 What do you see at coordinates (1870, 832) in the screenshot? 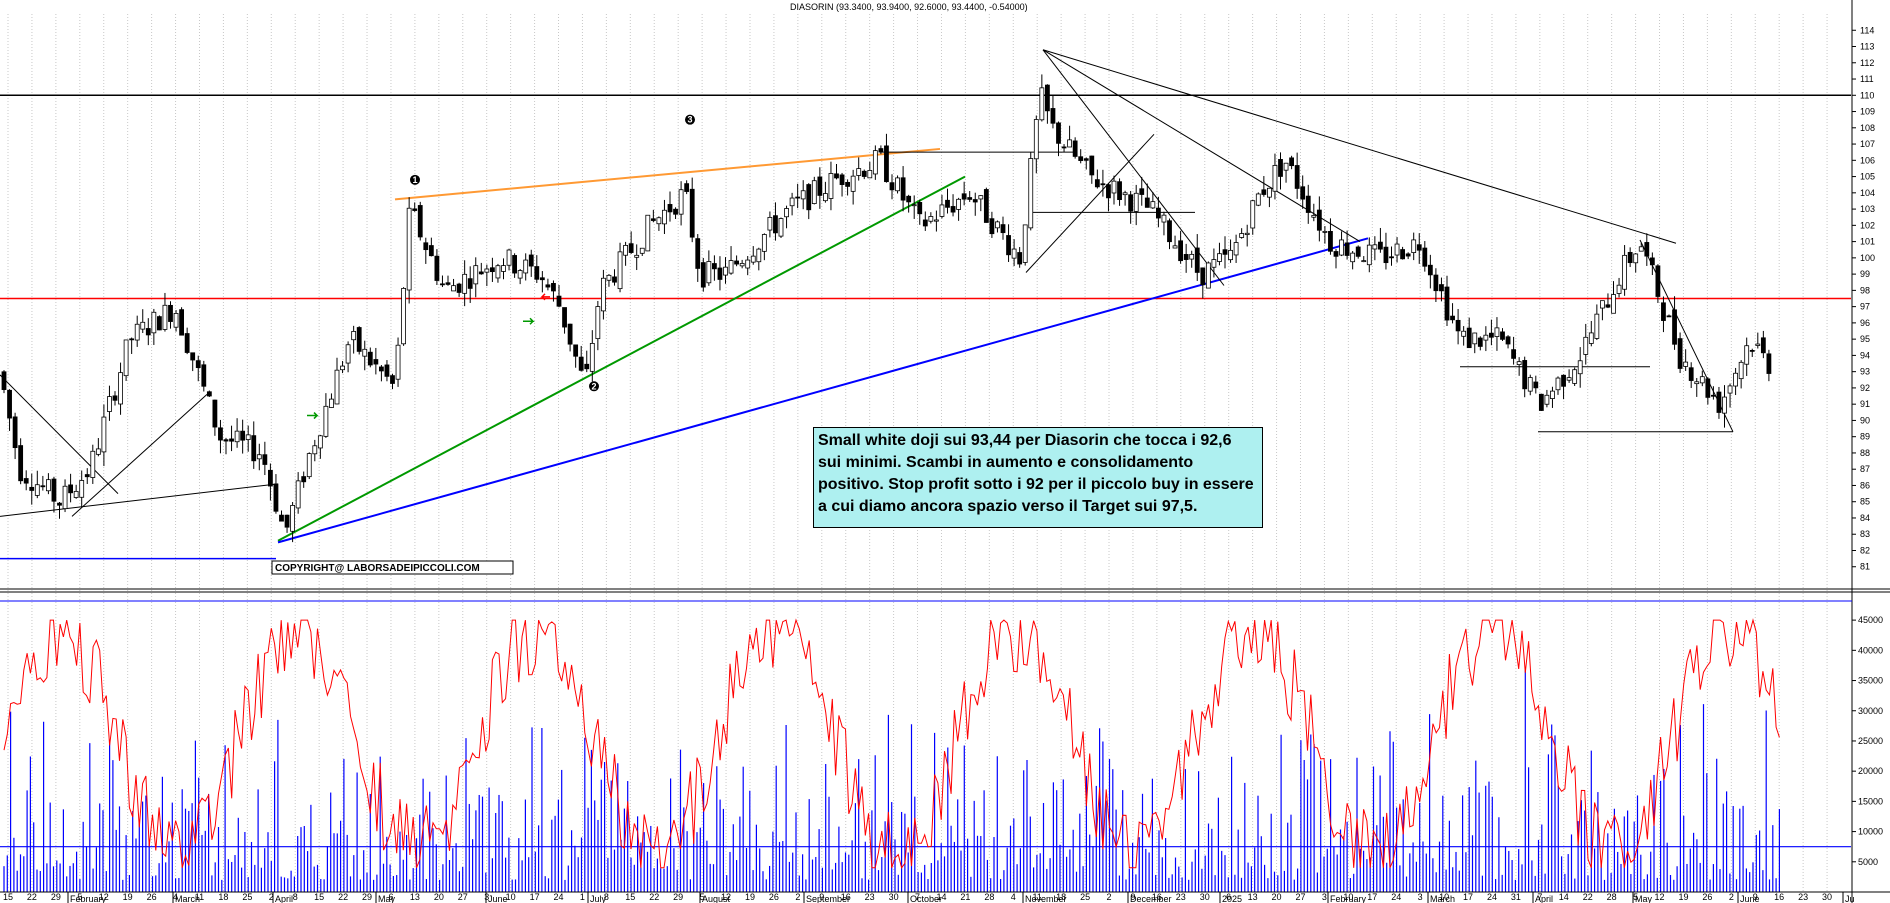
I see `volume-tick-label: 10000` at bounding box center [1870, 832].